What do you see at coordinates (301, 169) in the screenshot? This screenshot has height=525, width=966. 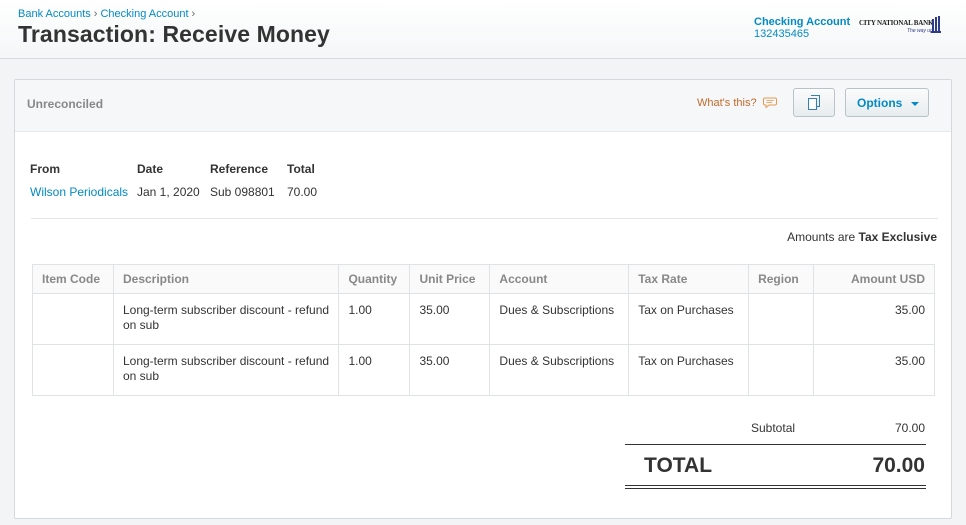 I see `total-label: Total` at bounding box center [301, 169].